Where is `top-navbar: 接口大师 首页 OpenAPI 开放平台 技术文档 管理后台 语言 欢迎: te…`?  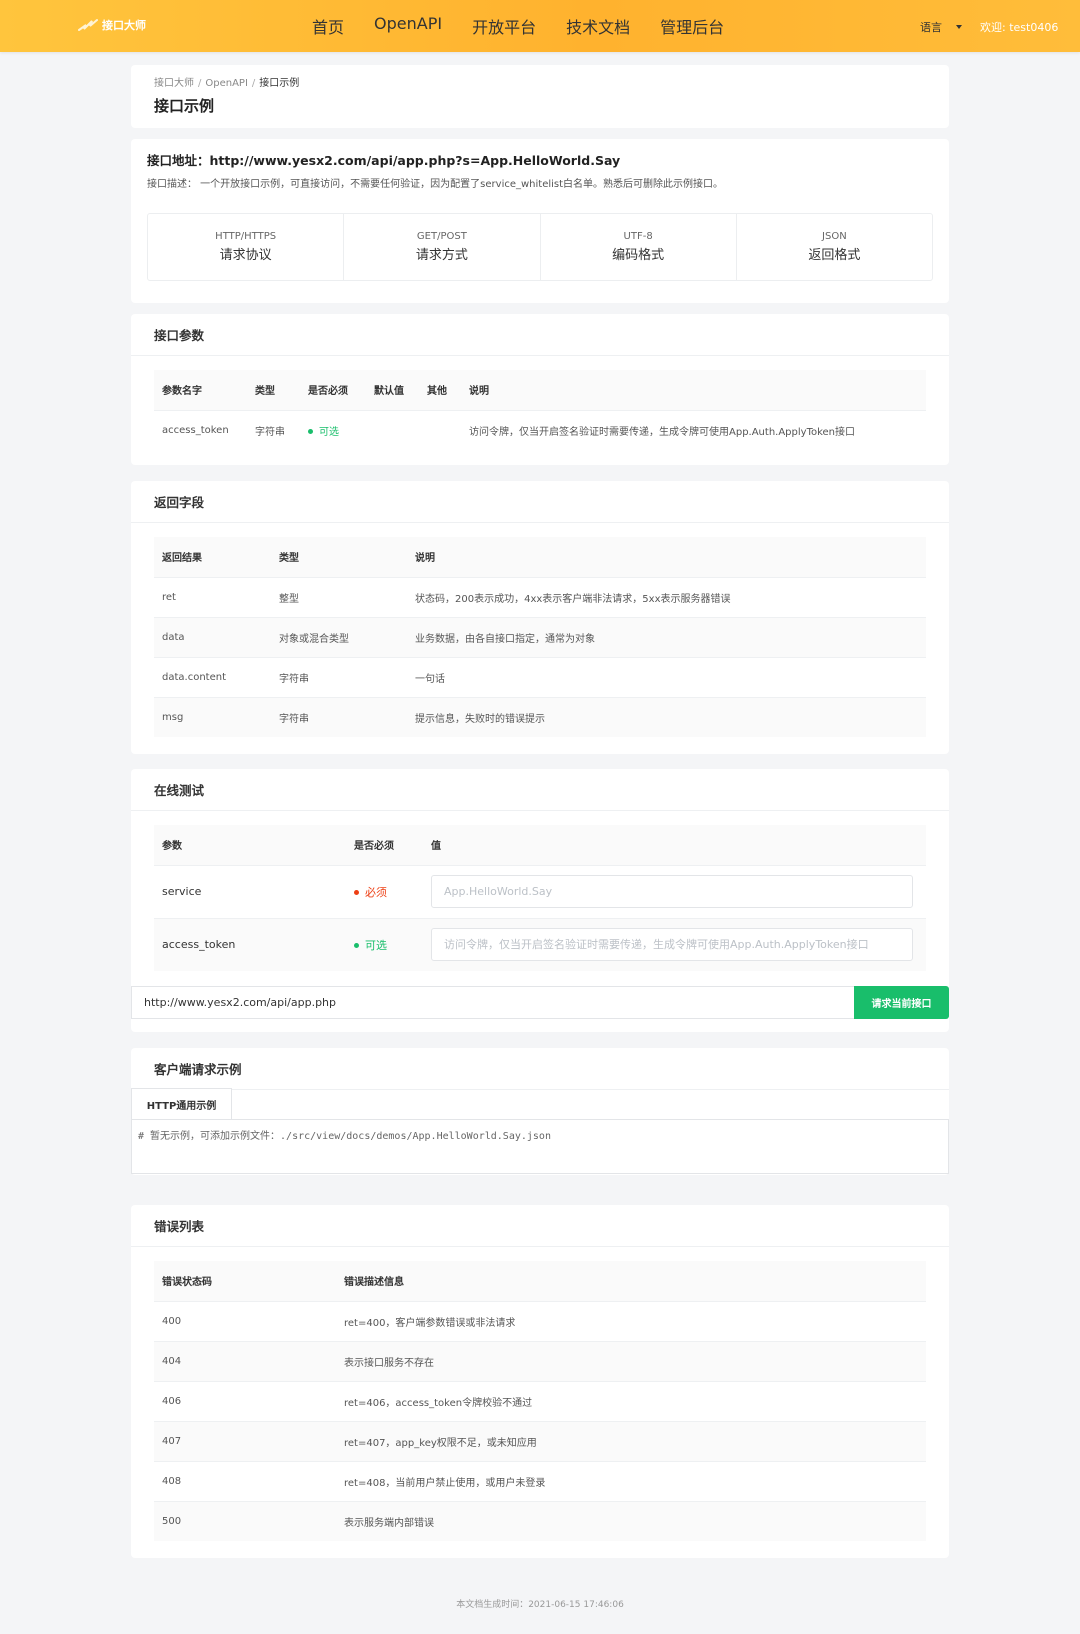 top-navbar: 接口大师 首页 OpenAPI 开放平台 技术文档 管理后台 语言 欢迎: te… is located at coordinates (540, 26).